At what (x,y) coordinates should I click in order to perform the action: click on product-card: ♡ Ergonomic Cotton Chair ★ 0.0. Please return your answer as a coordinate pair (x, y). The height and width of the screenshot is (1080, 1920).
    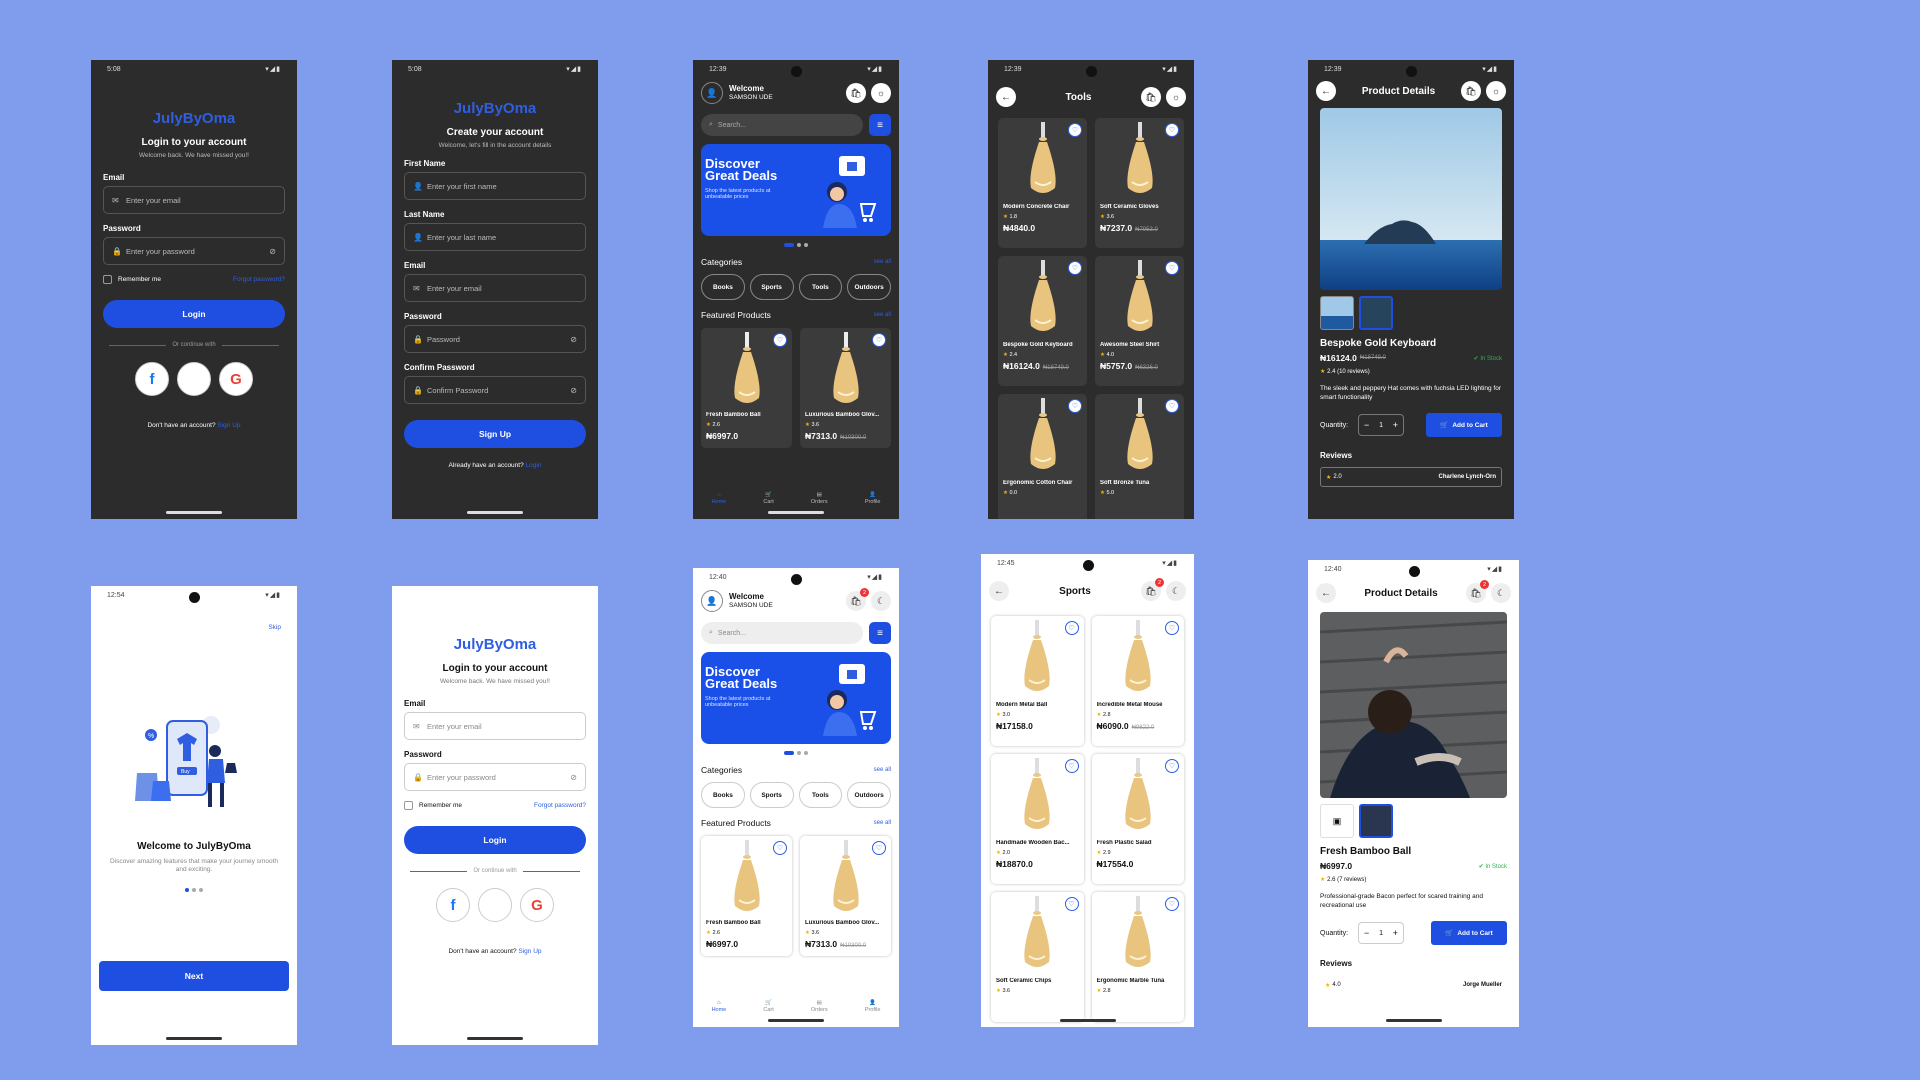
    Looking at the image, I should click on (1042, 456).